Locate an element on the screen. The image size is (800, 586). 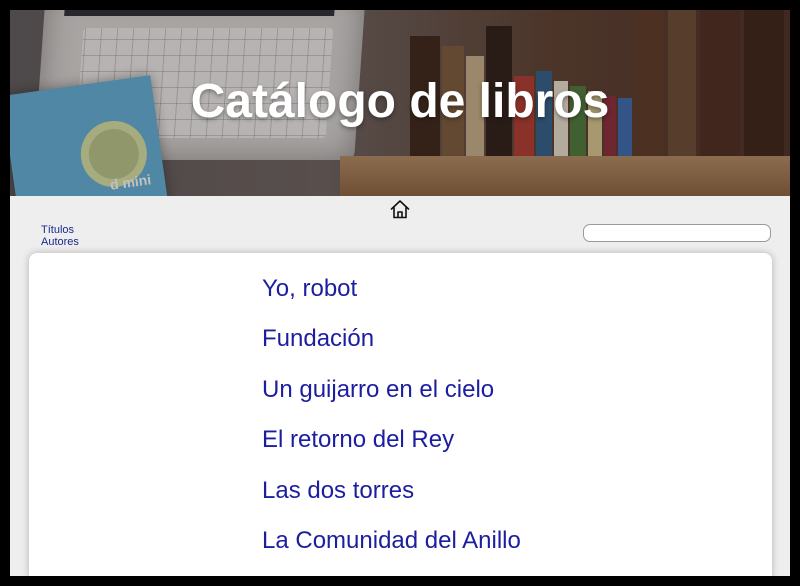
nav-links: Títulos Autores is located at coordinates (60, 236).